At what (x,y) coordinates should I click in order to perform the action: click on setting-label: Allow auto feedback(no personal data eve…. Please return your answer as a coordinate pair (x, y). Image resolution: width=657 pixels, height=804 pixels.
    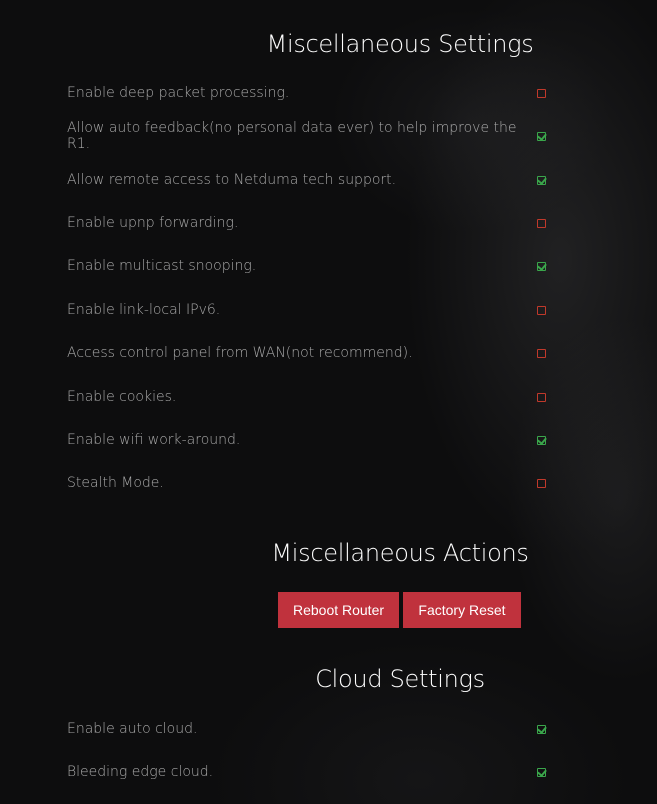
    Looking at the image, I should click on (292, 136).